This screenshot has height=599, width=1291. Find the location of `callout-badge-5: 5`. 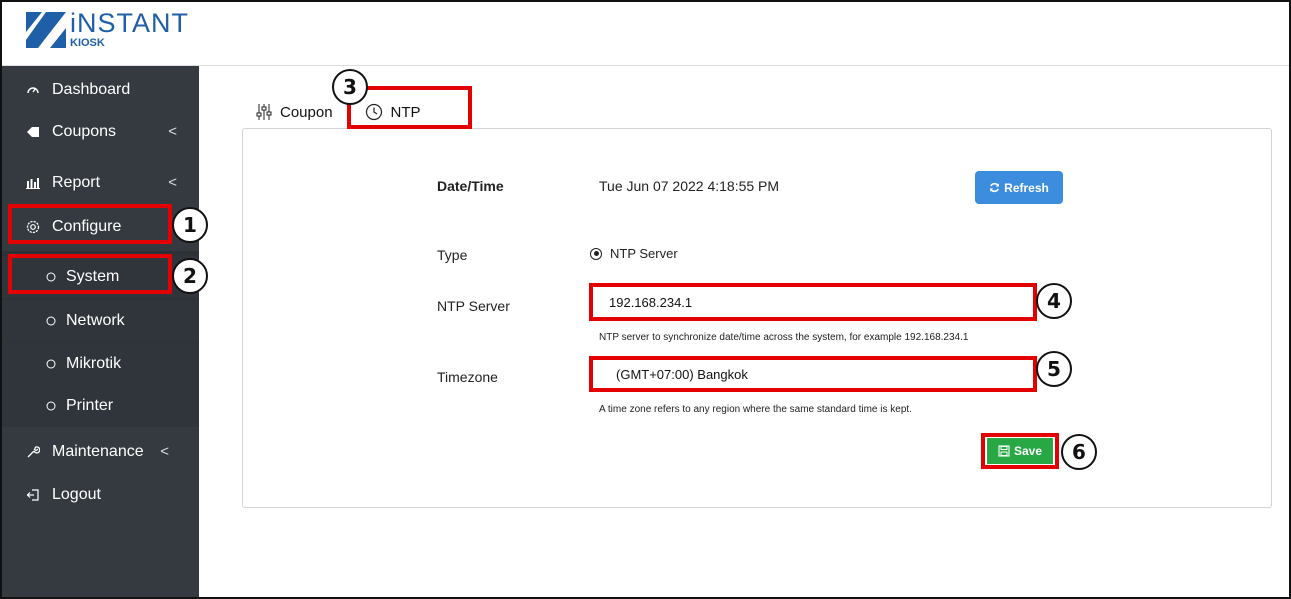

callout-badge-5: 5 is located at coordinates (1054, 369).